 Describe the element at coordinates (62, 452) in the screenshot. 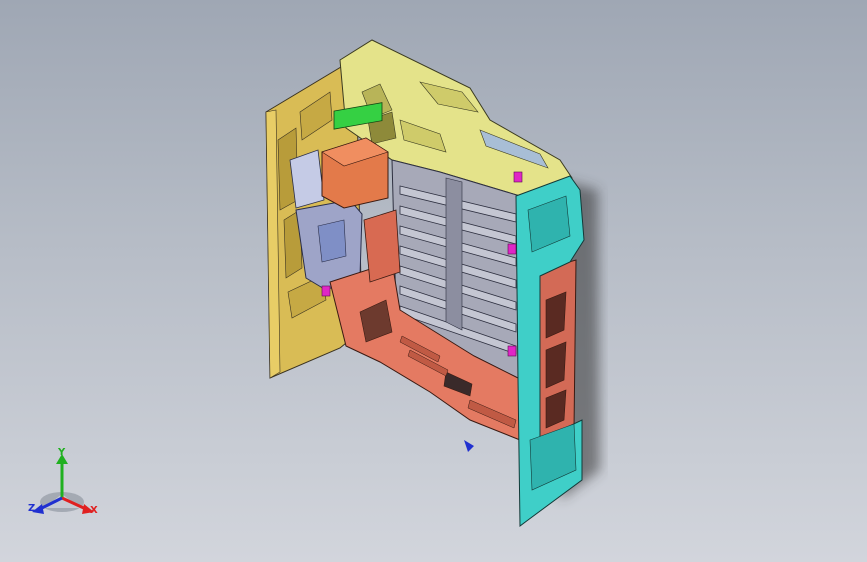

I see `y-axis-label: Y` at that location.